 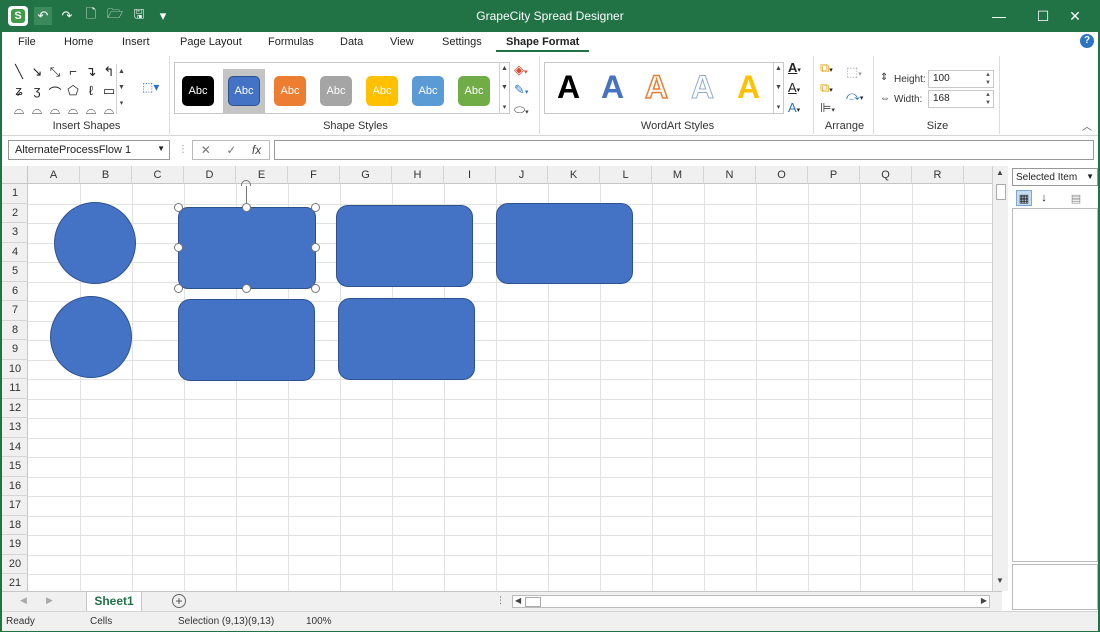 I want to click on bring-forward-icon: ⧉▾, so click(x=826, y=68).